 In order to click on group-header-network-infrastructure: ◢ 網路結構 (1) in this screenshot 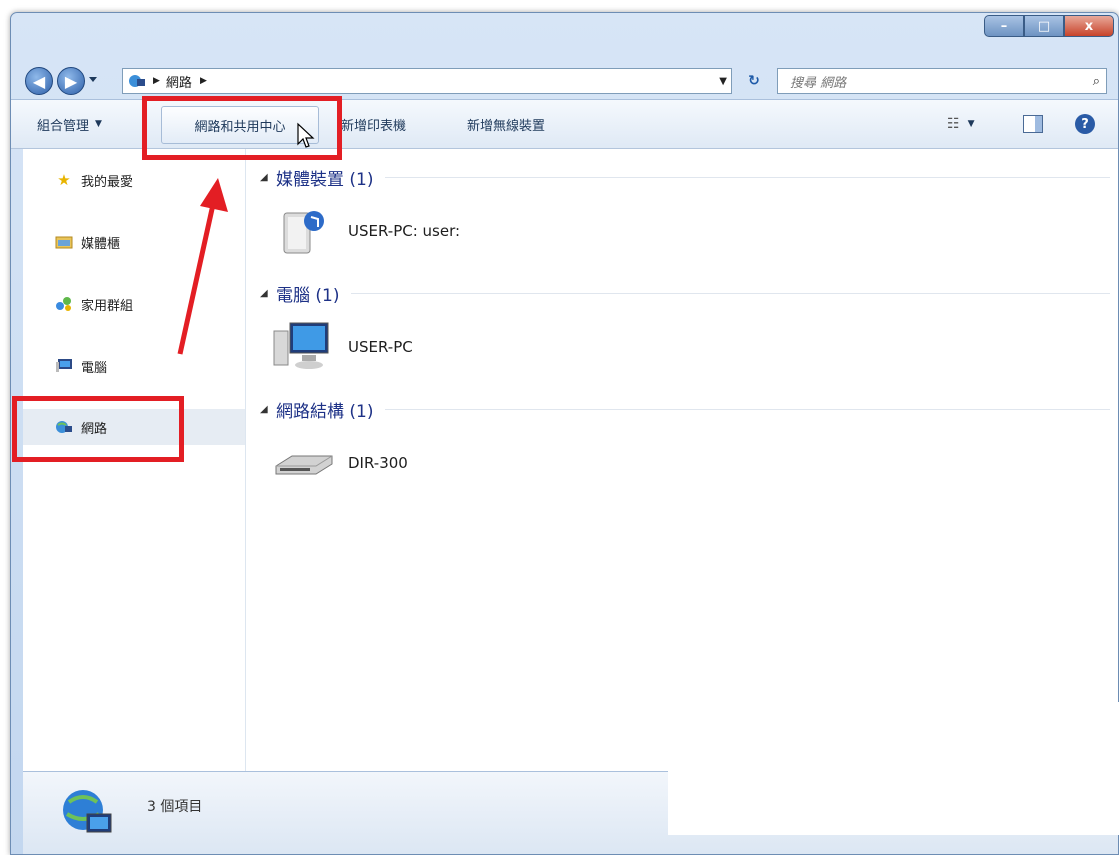, I will do `click(685, 409)`.